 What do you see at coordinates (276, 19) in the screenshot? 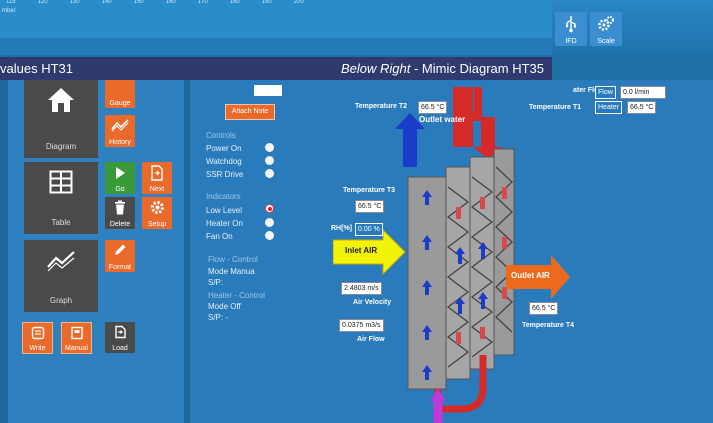
I see `history-chart-strip: 115 120 130 140 150 160 170 180 190 200 mber` at bounding box center [276, 19].